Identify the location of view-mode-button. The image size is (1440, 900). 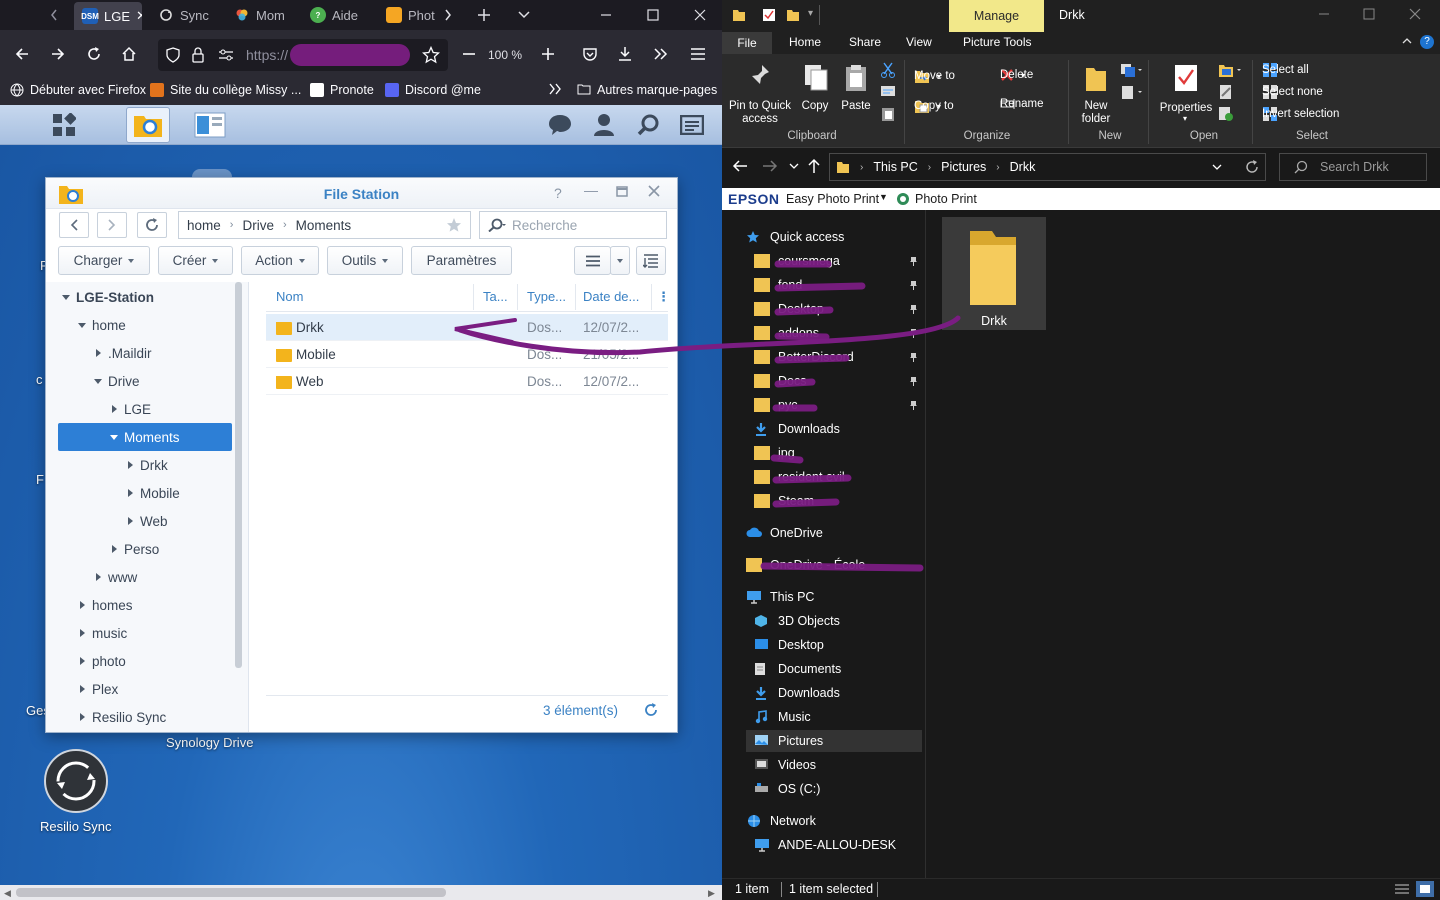
(592, 260).